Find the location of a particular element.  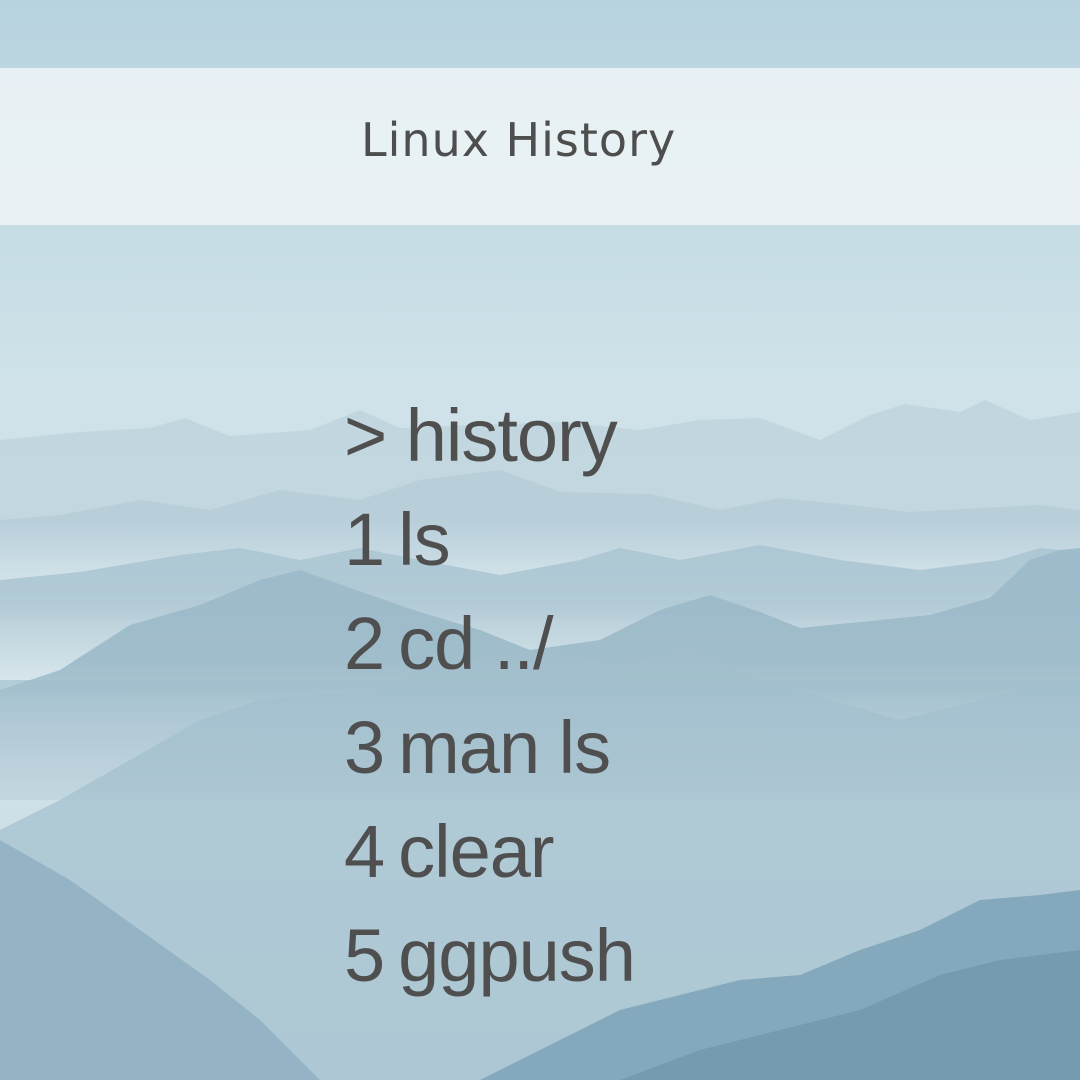

history-entry-command: ggpush is located at coordinates (517, 955).